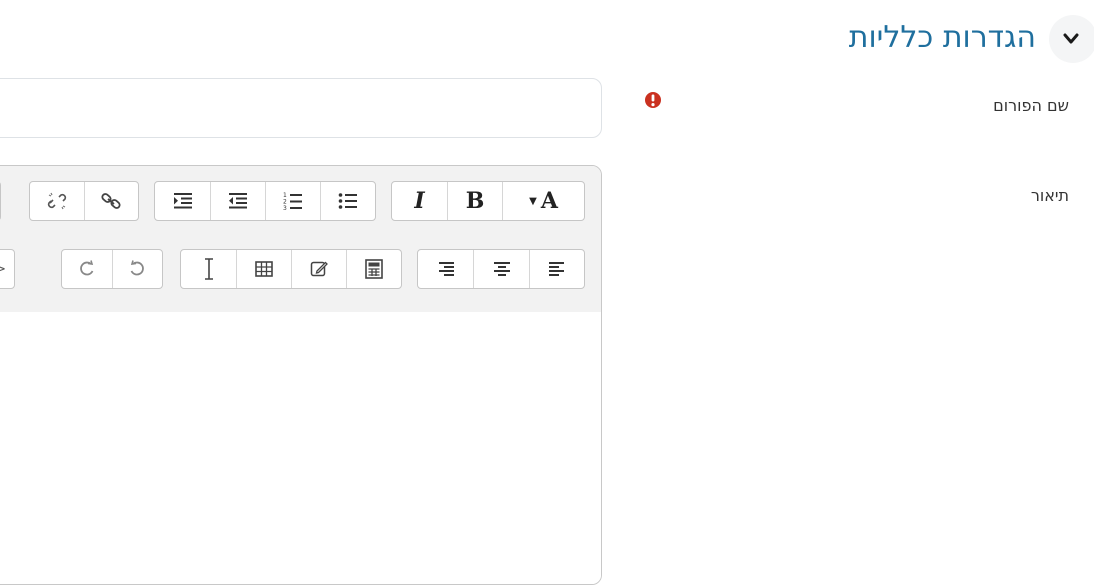 This screenshot has height=585, width=1094. Describe the element at coordinates (942, 38) in the screenshot. I see `section-title: הגדרות כלליות` at that location.